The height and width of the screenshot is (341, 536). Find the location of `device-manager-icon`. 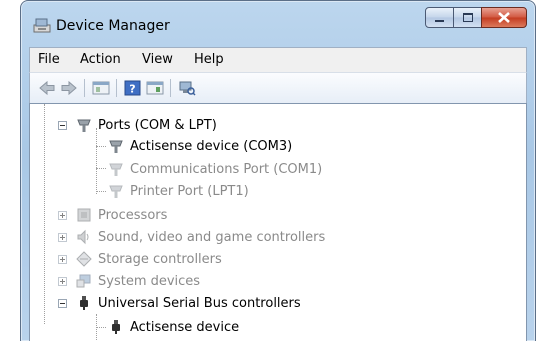

device-manager-icon is located at coordinates (42, 25).